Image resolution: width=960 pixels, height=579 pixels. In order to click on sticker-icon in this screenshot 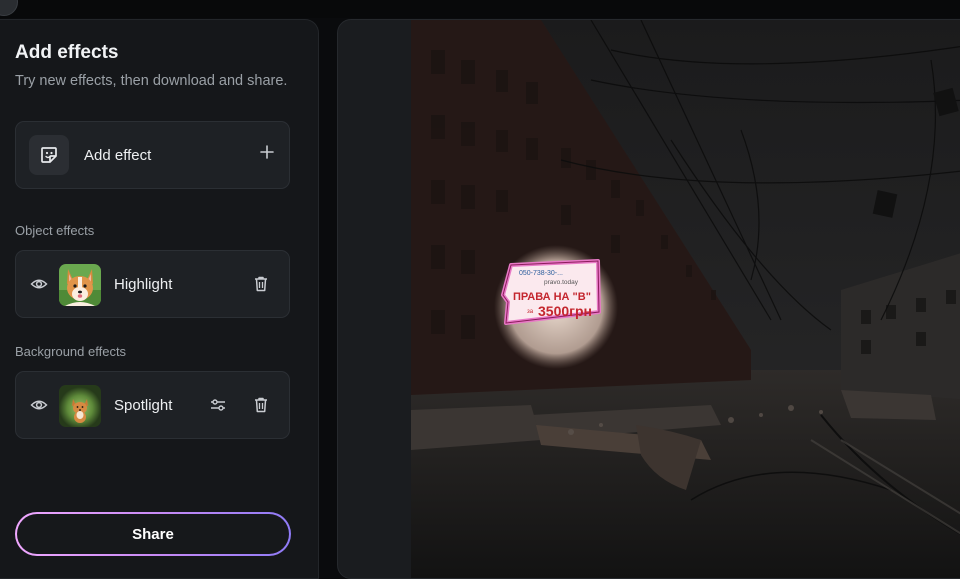, I will do `click(49, 155)`.